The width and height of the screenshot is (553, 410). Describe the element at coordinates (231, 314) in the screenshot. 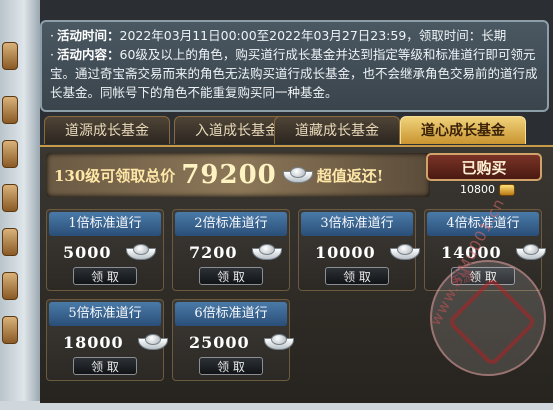

I see `card-title: 6倍标准道行` at that location.